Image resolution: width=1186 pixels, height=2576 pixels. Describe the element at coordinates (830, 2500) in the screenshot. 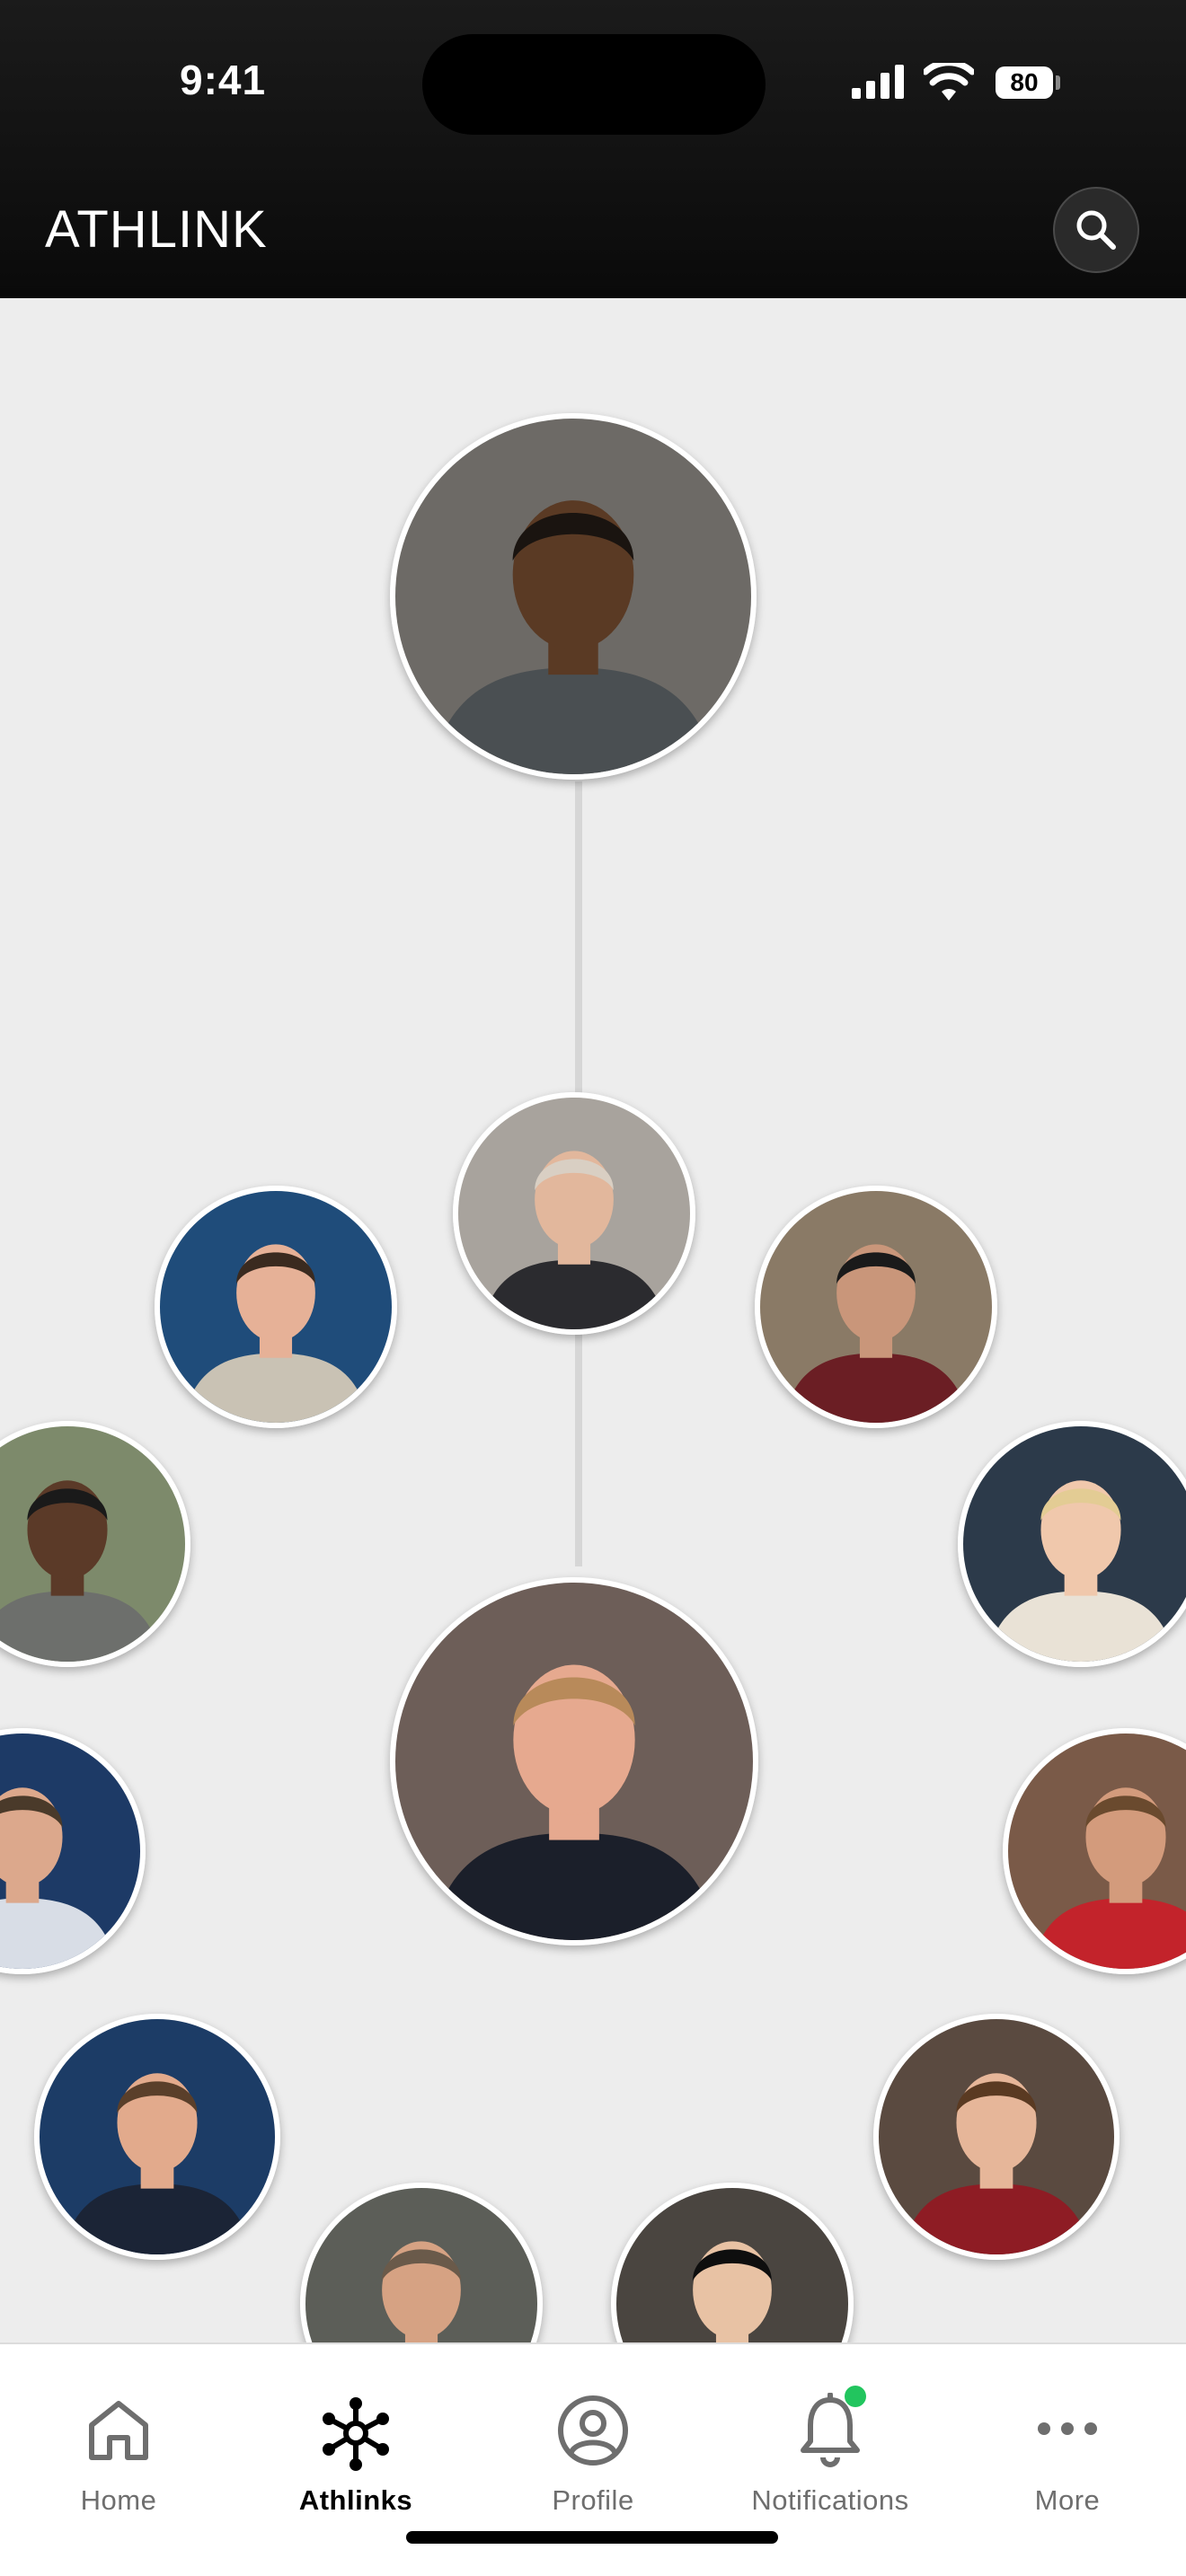

I see `tab-notifications-label: Notifications` at that location.